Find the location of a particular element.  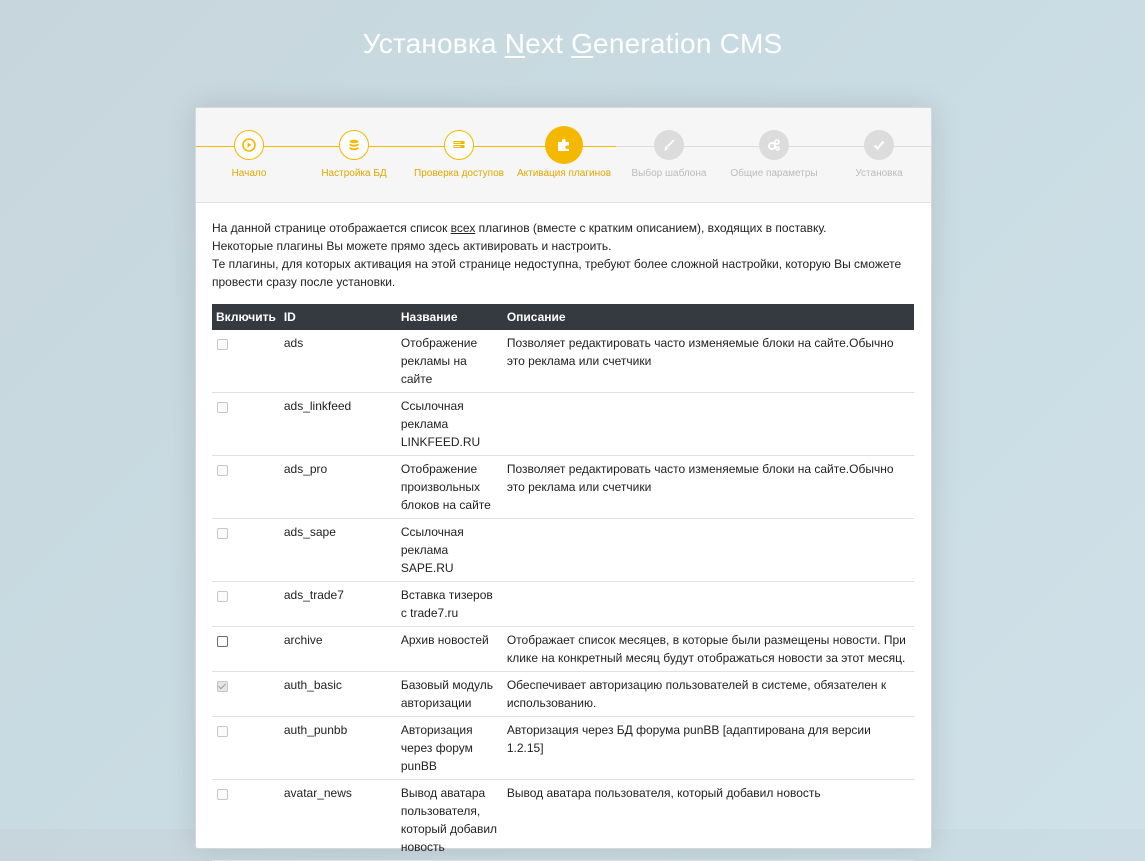

page-title: Установка Next Generation CMS is located at coordinates (572, 43).